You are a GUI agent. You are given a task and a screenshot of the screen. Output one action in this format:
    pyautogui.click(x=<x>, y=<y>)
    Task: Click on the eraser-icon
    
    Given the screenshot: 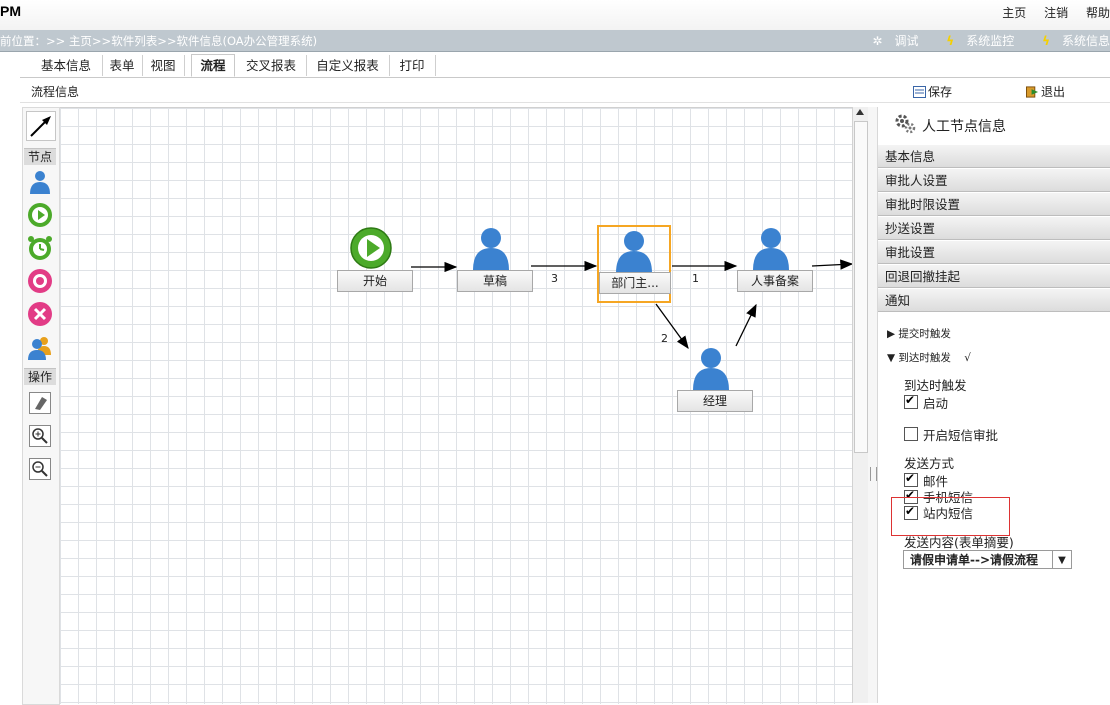 What is the action you would take?
    pyautogui.click(x=40, y=403)
    